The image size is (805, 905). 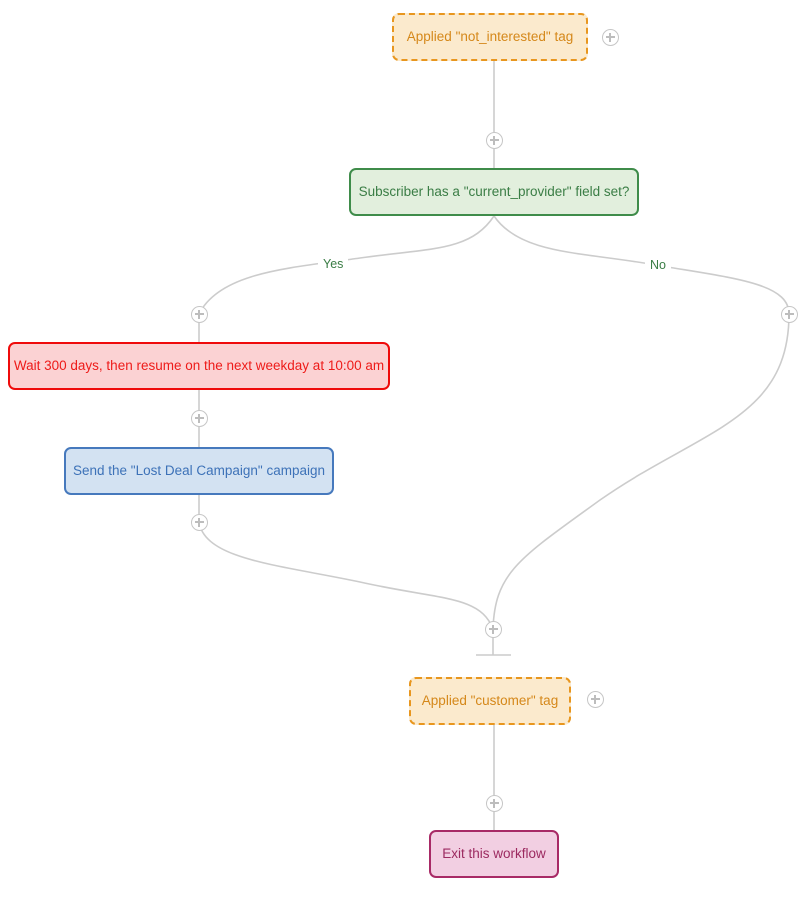 I want to click on add-step-button-no-branch, so click(x=789, y=314).